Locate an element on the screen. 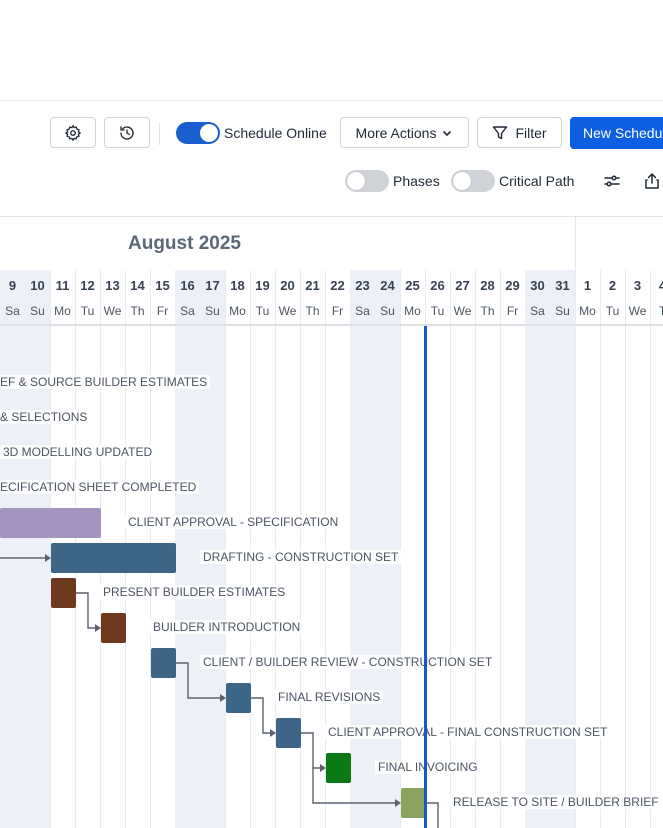  task-label: FINAL INVOICING is located at coordinates (428, 767).